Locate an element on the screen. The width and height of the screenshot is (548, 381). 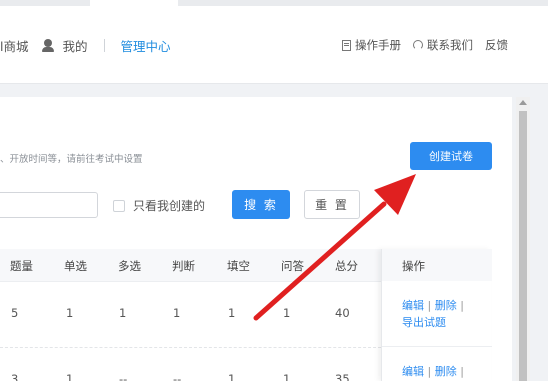
user-icon is located at coordinates (48, 45).